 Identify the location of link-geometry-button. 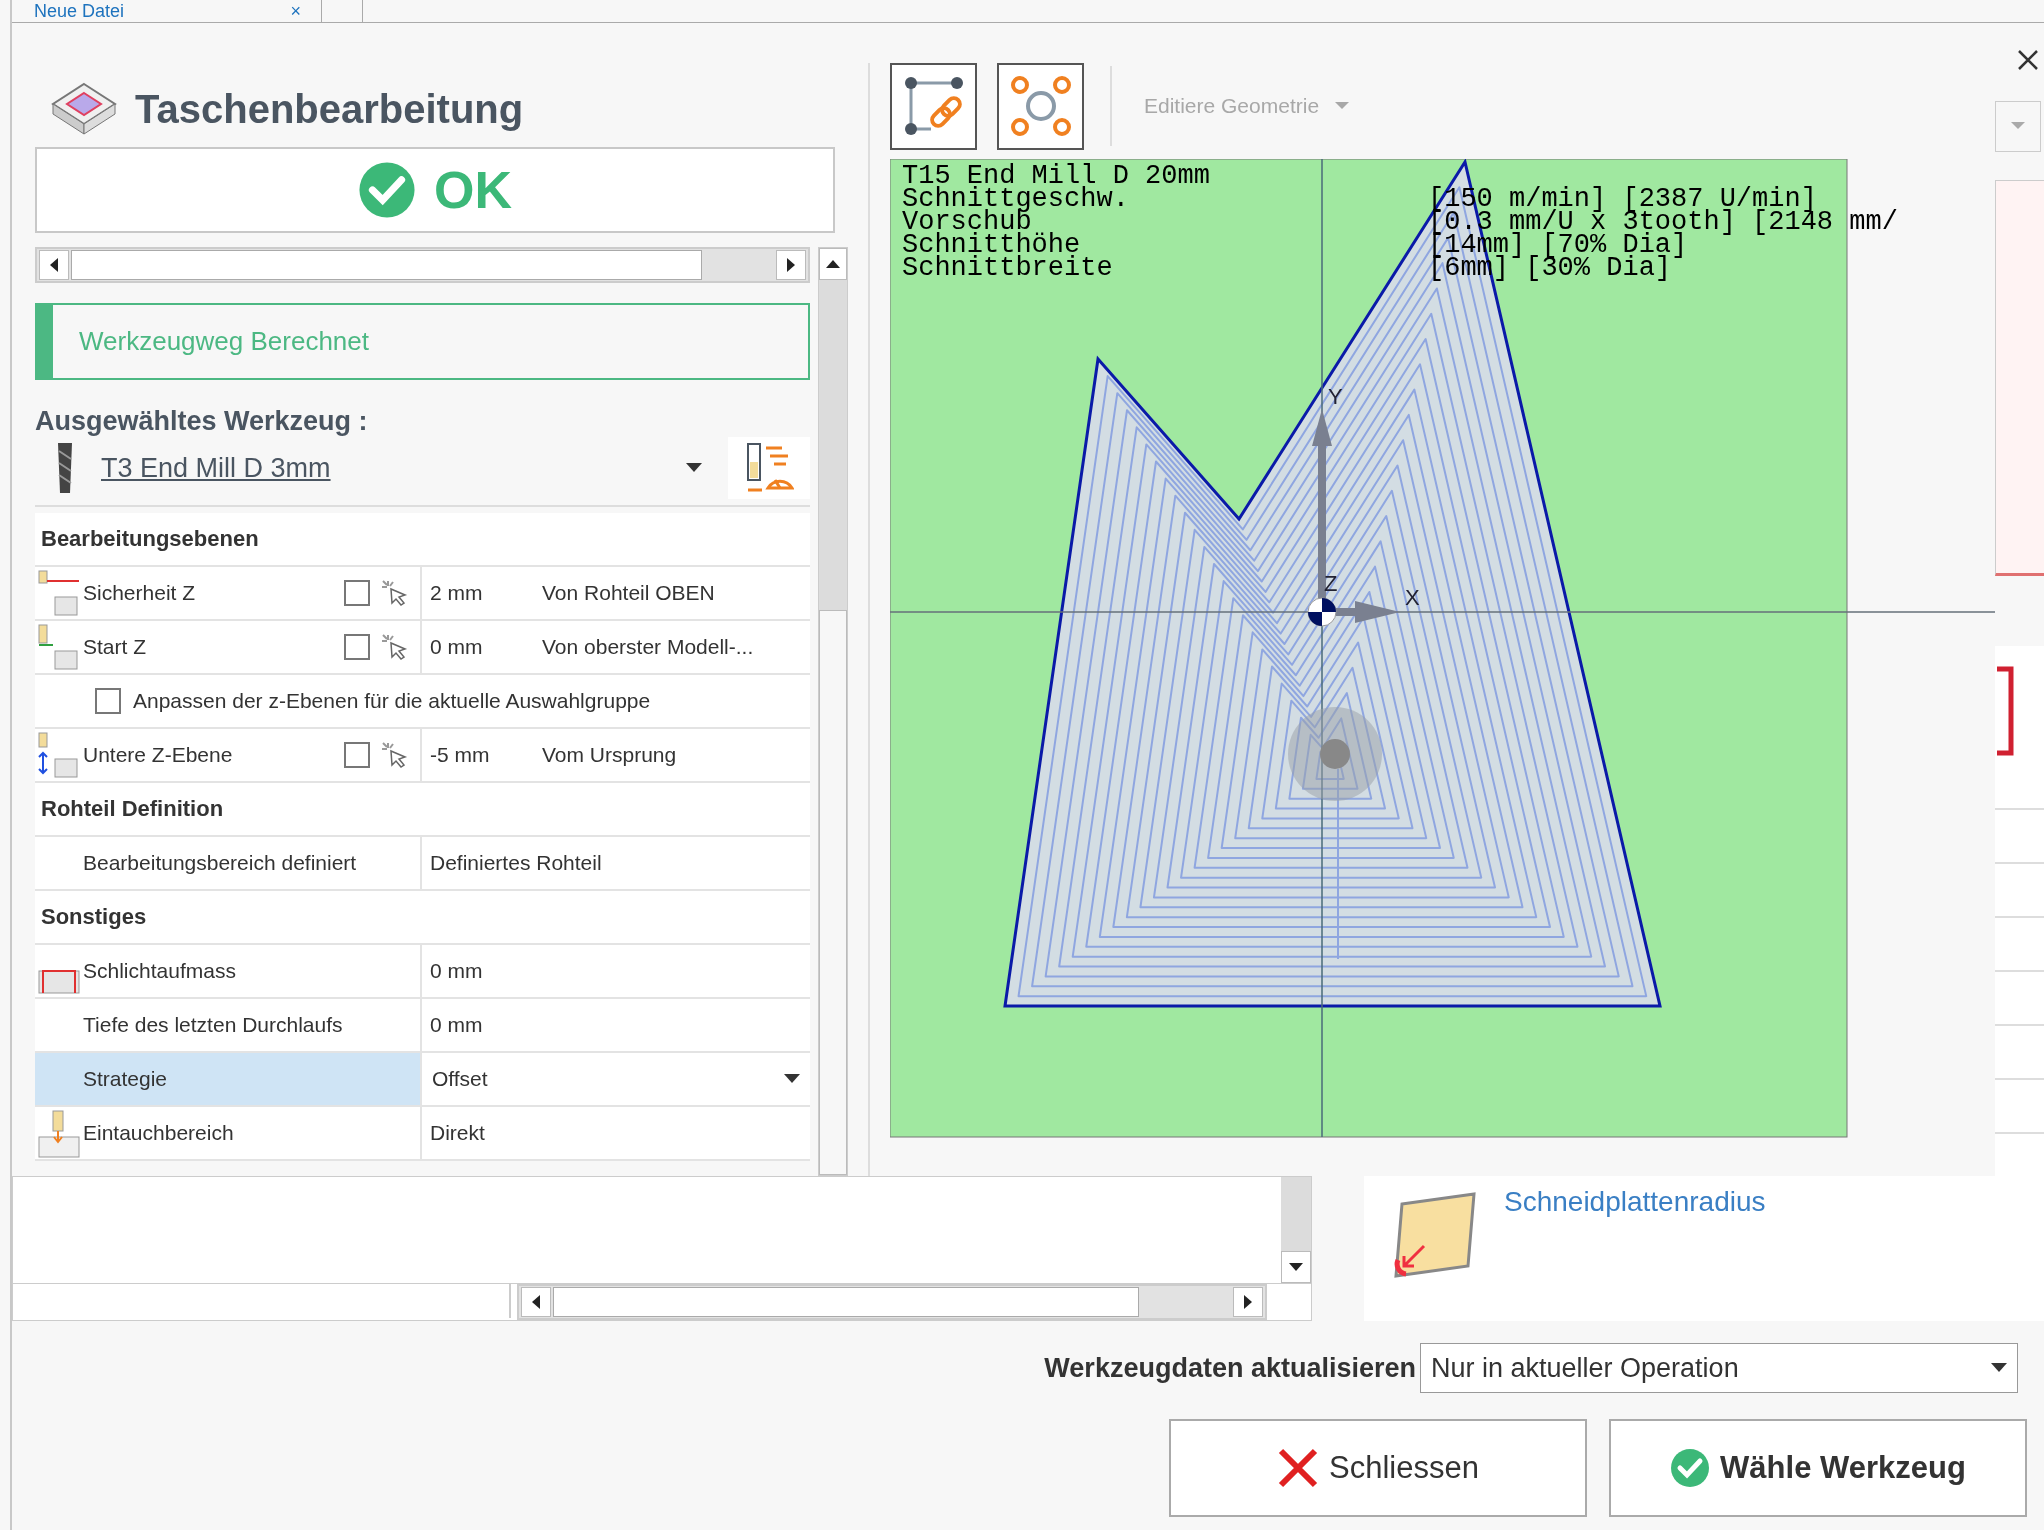
(933, 106).